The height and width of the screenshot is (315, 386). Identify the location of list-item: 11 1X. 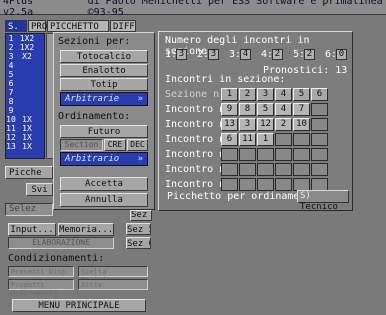
(25, 128).